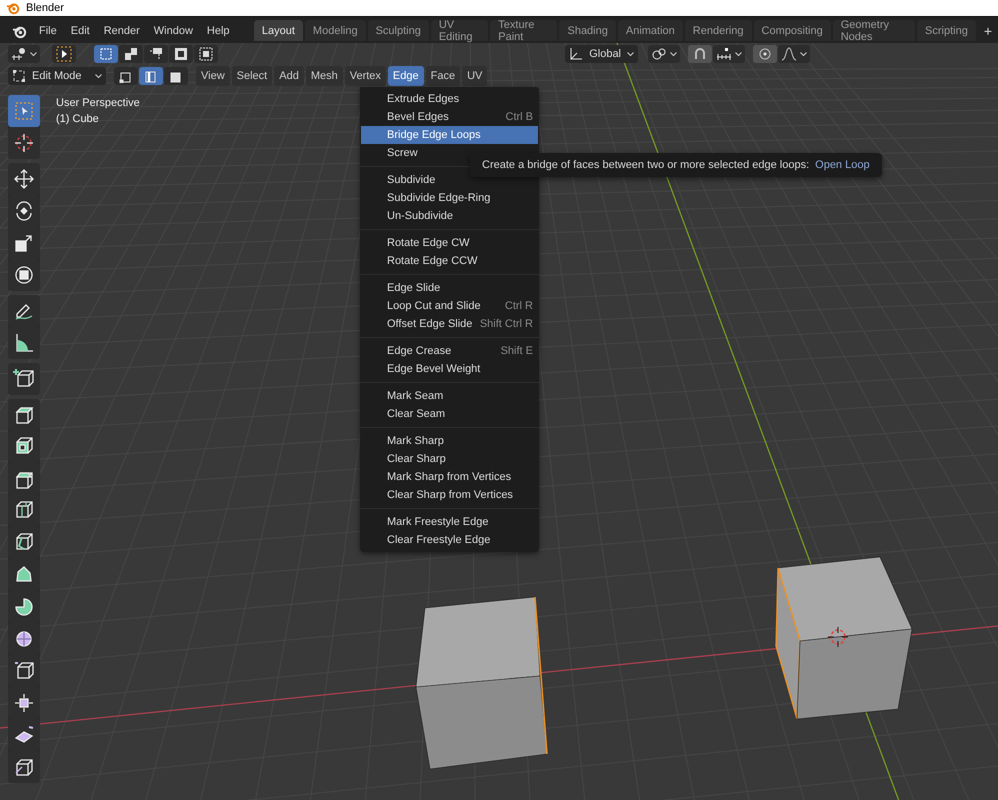  Describe the element at coordinates (98, 103) in the screenshot. I see `view-name: User Perspective` at that location.